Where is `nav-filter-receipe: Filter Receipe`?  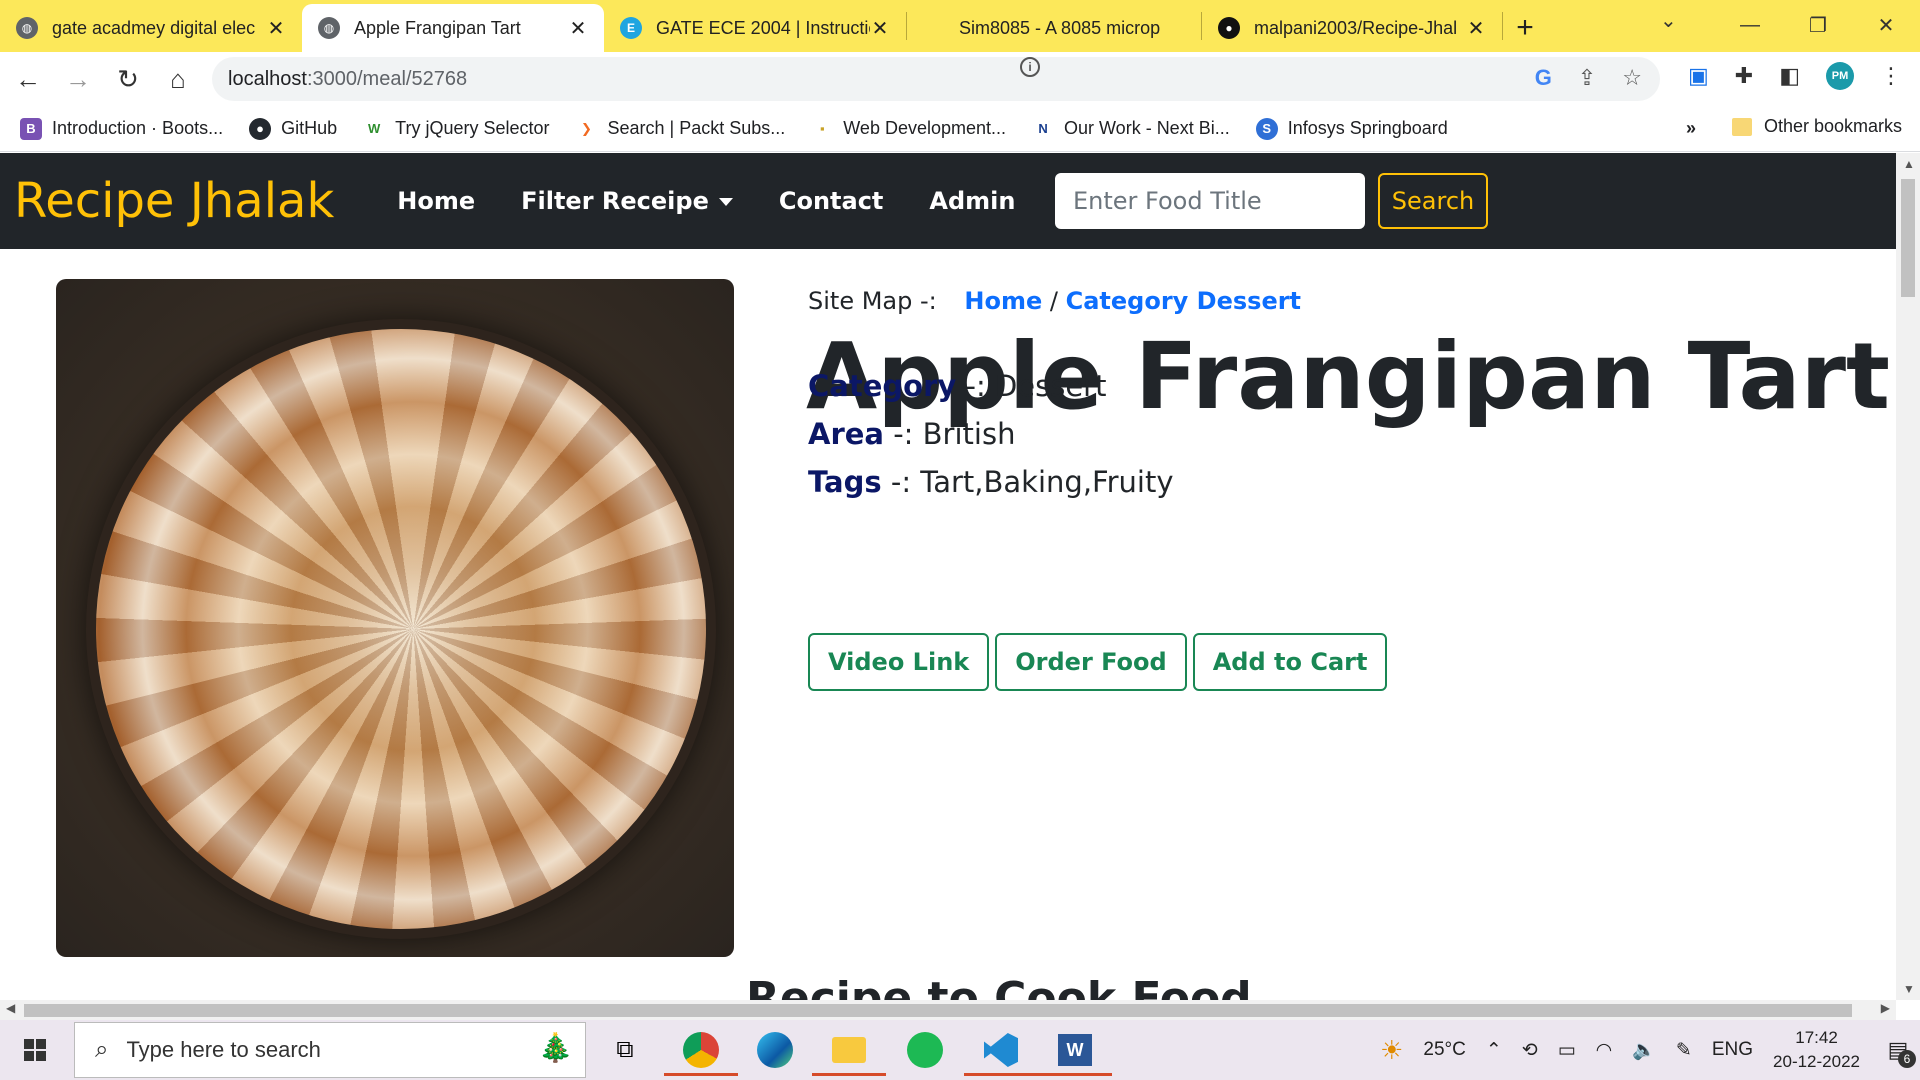 nav-filter-receipe: Filter Receipe is located at coordinates (627, 201).